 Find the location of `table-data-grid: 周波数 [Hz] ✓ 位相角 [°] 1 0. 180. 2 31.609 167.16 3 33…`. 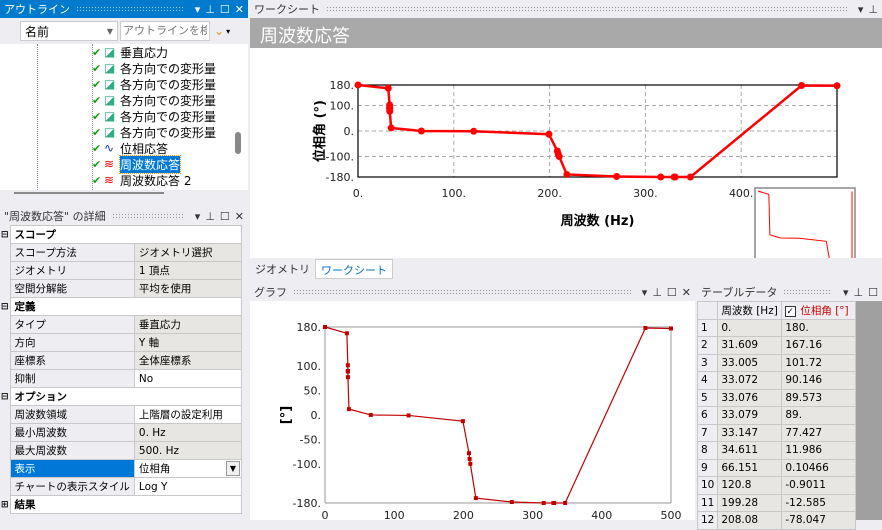

table-data-grid: 周波数 [Hz] ✓ 位相角 [°] 1 0. 180. 2 31.609 167.16 3 33… is located at coordinates (776, 415).